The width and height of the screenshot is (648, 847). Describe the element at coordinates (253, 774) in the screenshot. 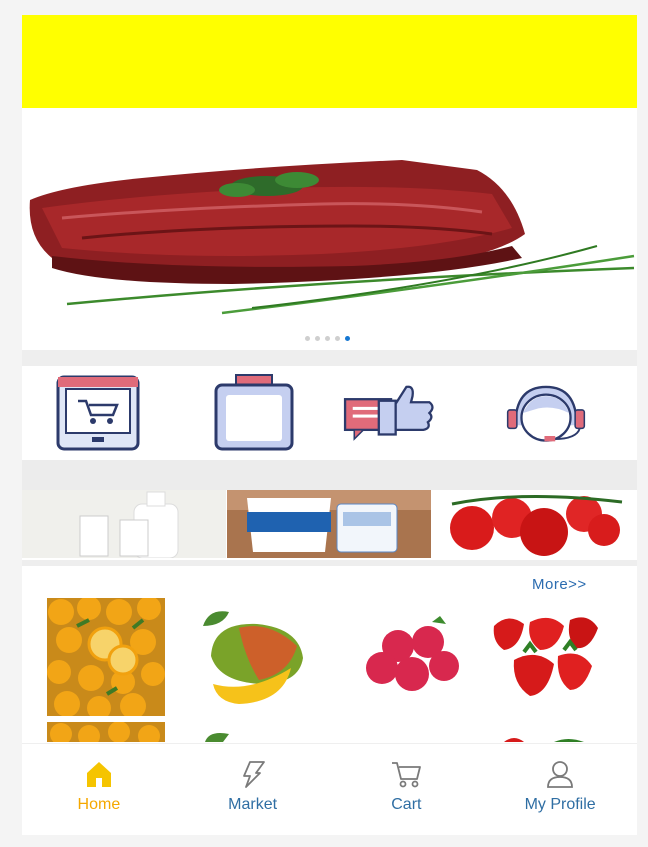

I see `market-icon` at that location.